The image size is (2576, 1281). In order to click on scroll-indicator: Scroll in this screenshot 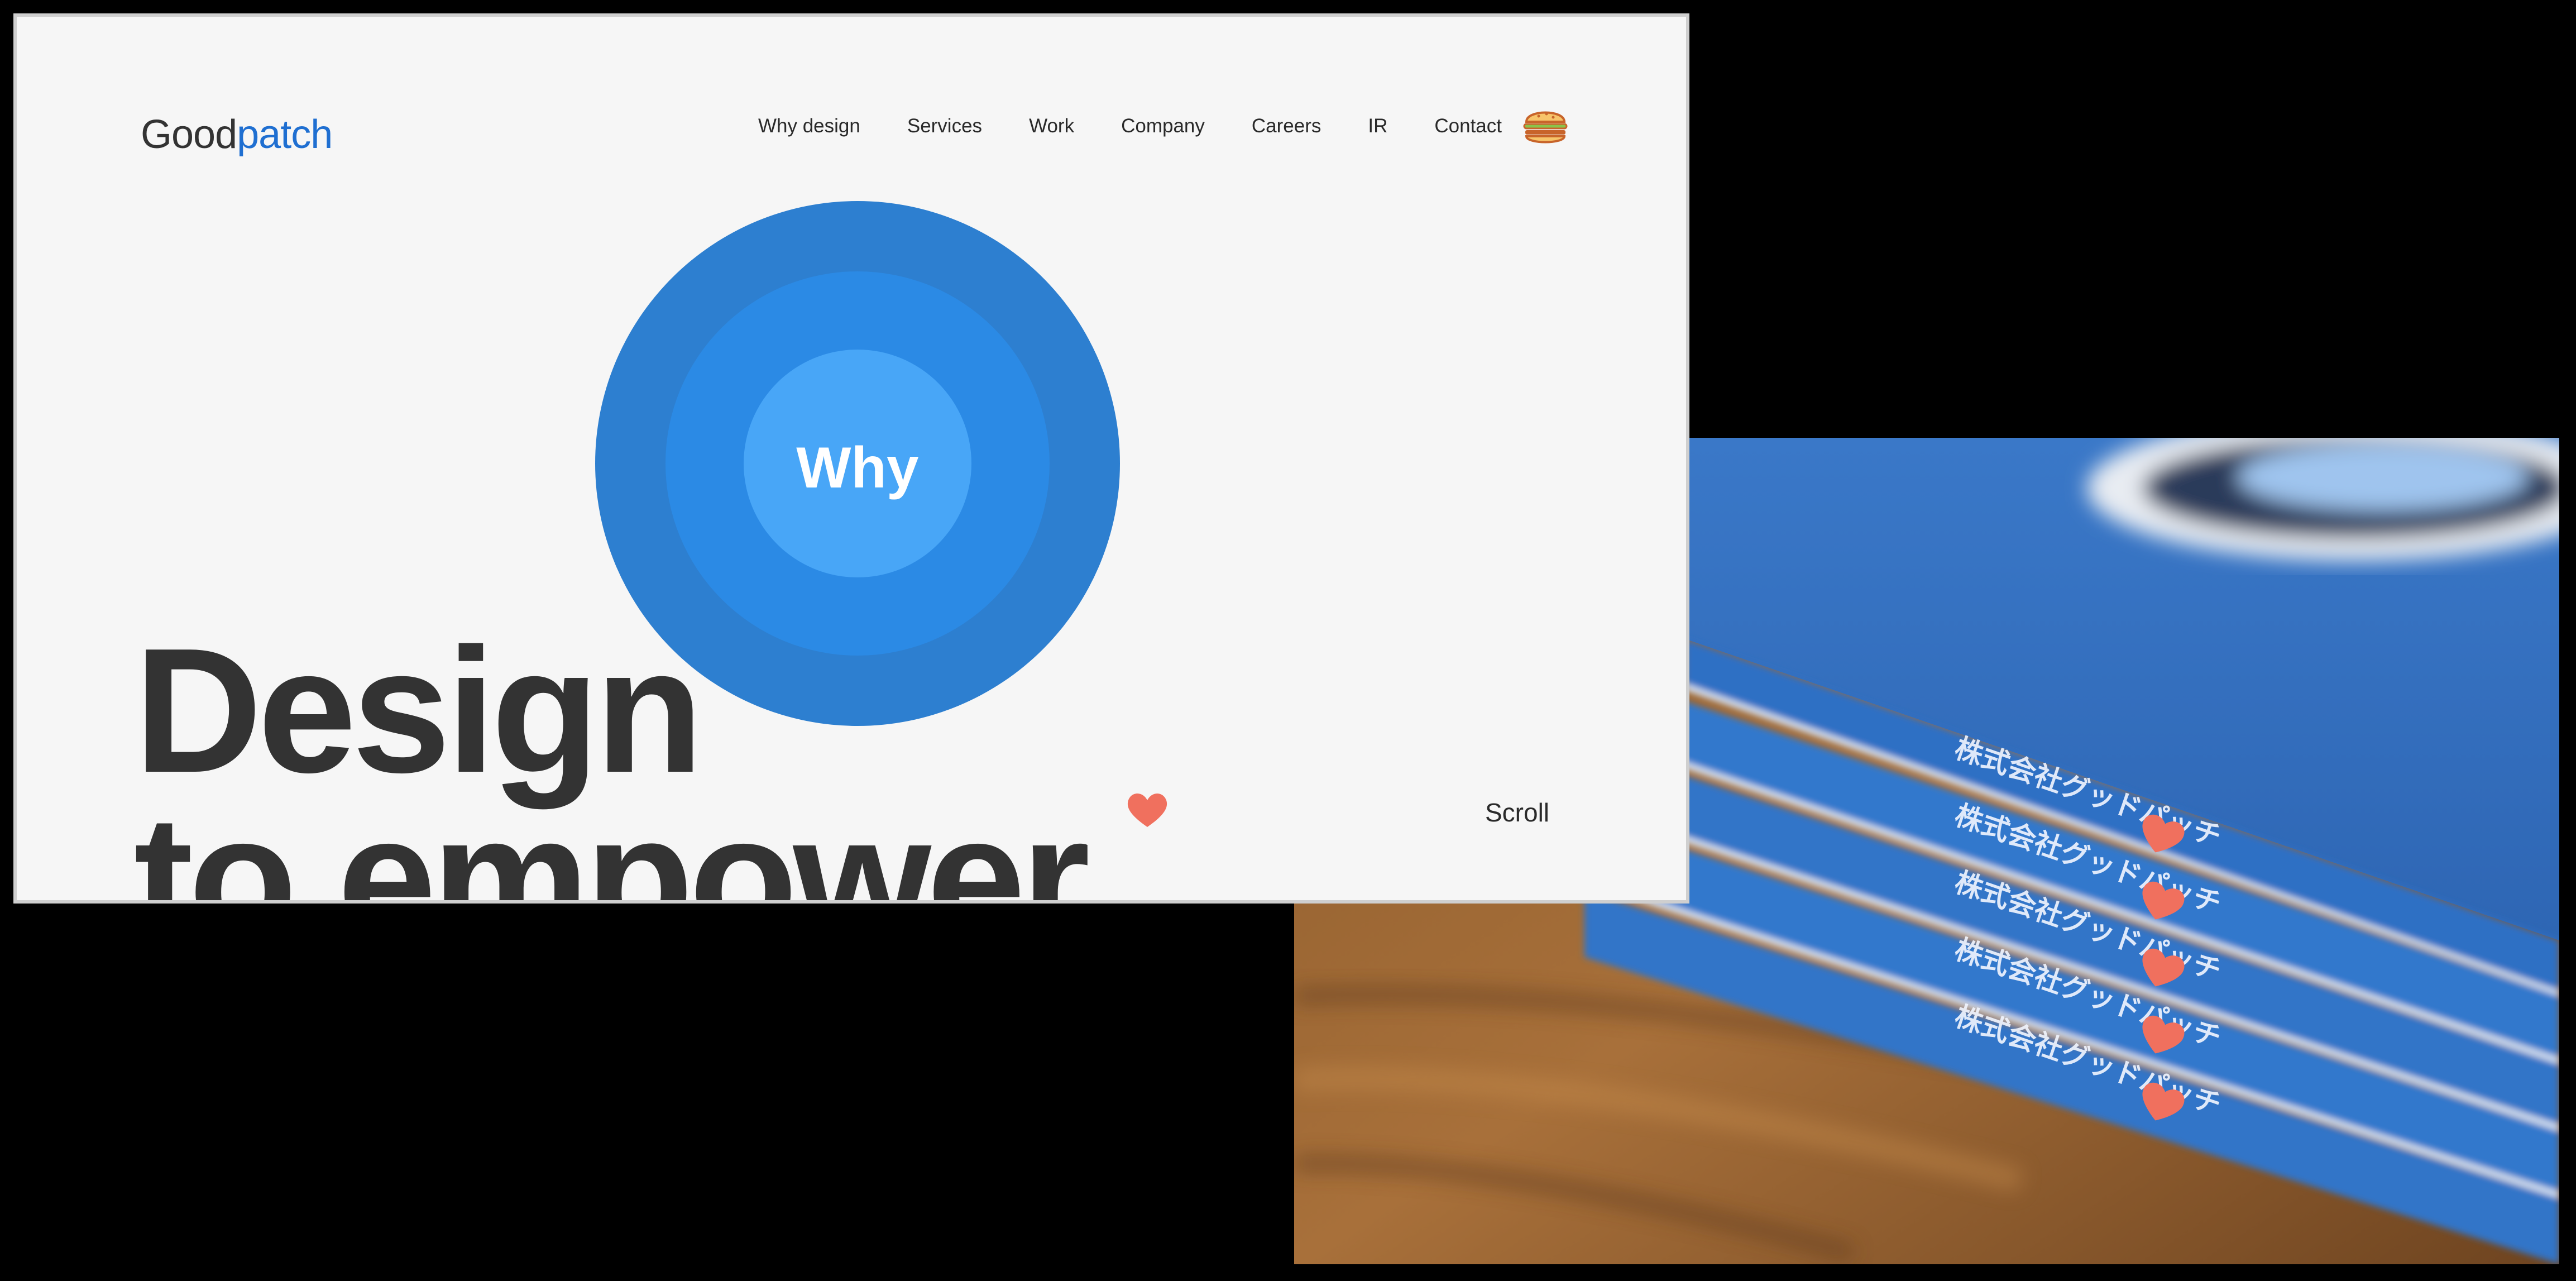, I will do `click(1517, 812)`.